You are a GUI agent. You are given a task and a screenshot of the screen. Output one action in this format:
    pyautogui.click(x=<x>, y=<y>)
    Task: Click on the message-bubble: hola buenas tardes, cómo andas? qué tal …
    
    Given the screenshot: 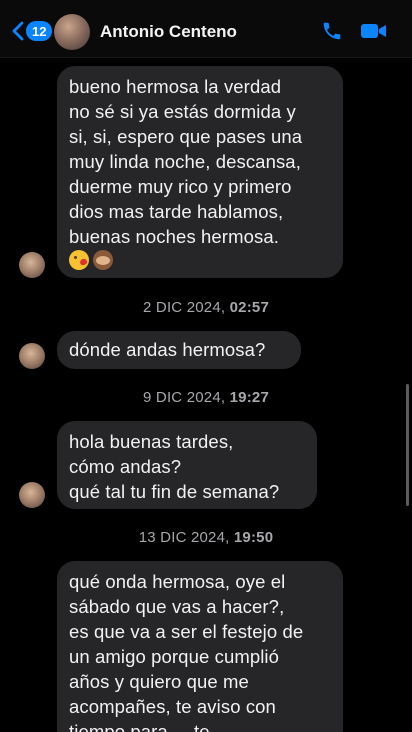 What is the action you would take?
    pyautogui.click(x=187, y=465)
    